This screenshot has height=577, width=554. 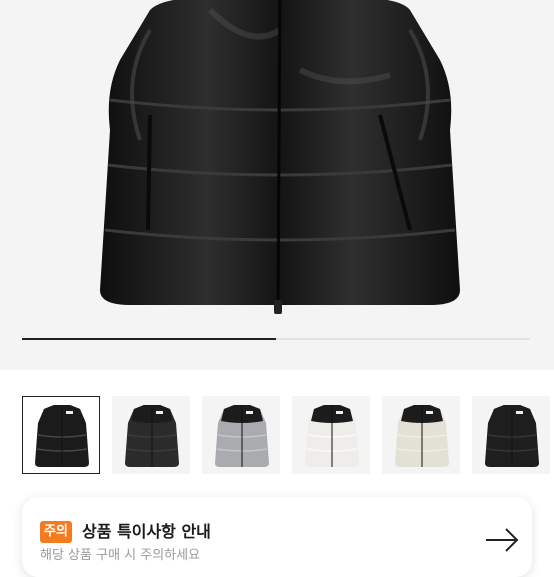 I want to click on gallery-progress-fill, so click(x=149, y=339).